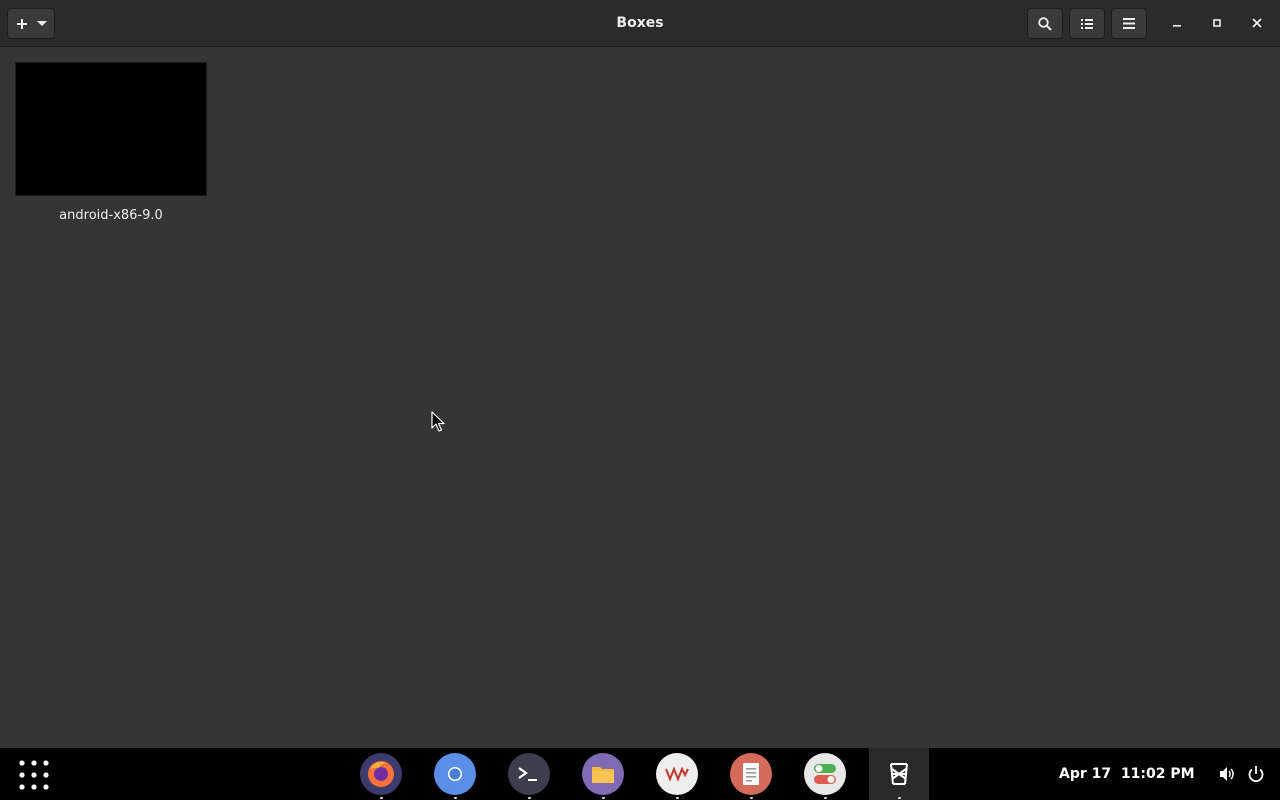 This screenshot has width=1280, height=800. I want to click on close-button, so click(1257, 23).